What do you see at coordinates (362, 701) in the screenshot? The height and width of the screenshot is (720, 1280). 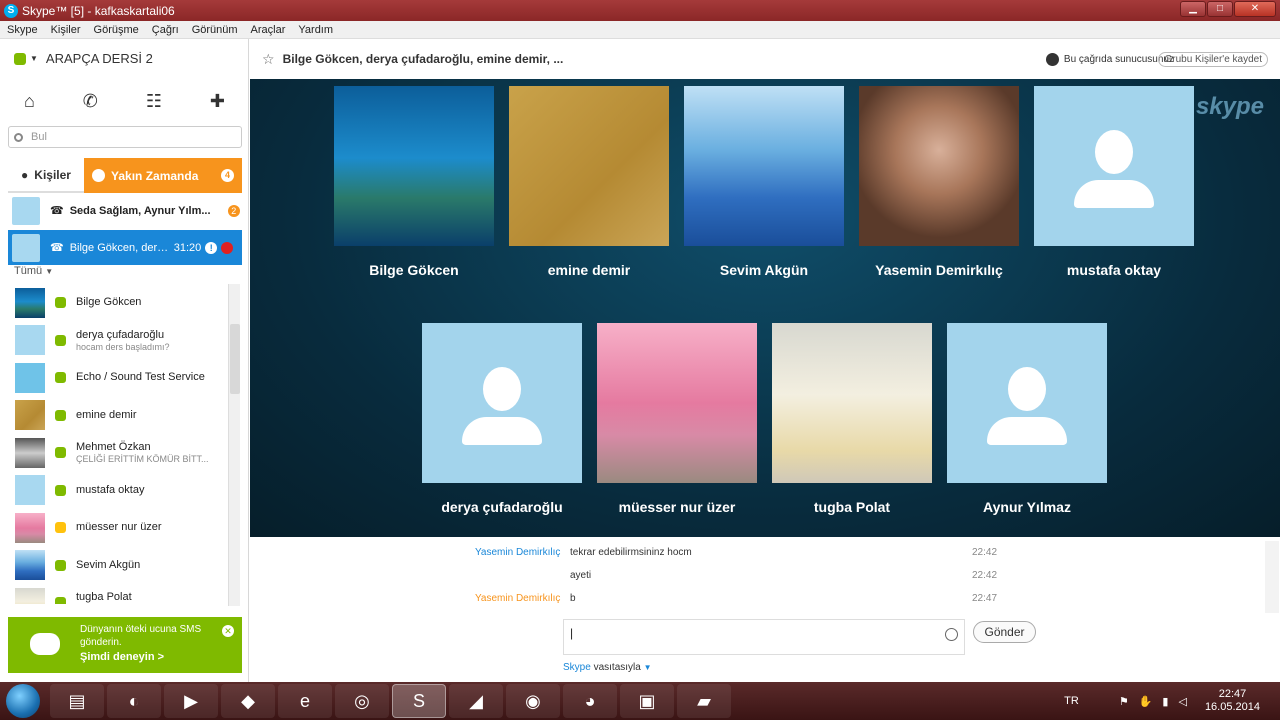 I see `chrome-icon: ◎` at bounding box center [362, 701].